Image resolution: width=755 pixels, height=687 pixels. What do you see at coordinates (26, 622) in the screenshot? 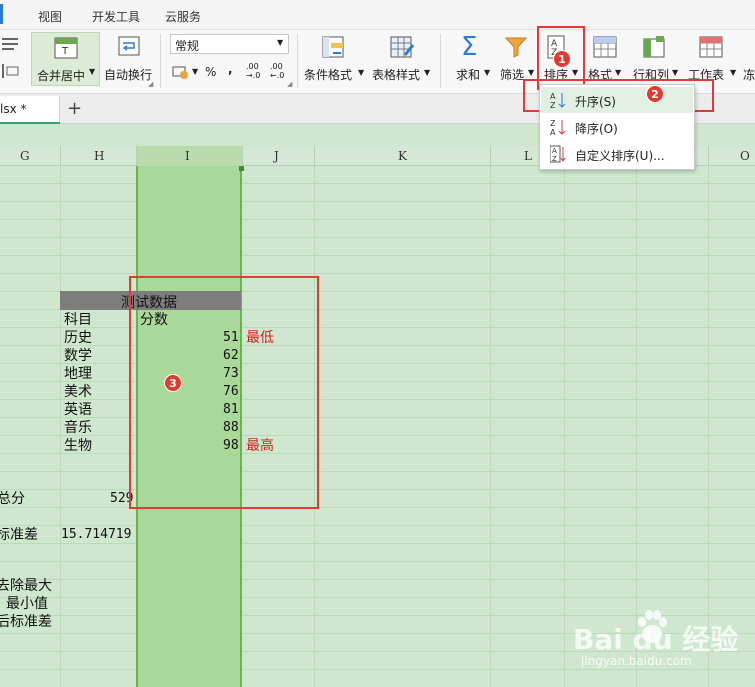
I see `trimmed-label-line-3: 后标准差` at bounding box center [26, 622].